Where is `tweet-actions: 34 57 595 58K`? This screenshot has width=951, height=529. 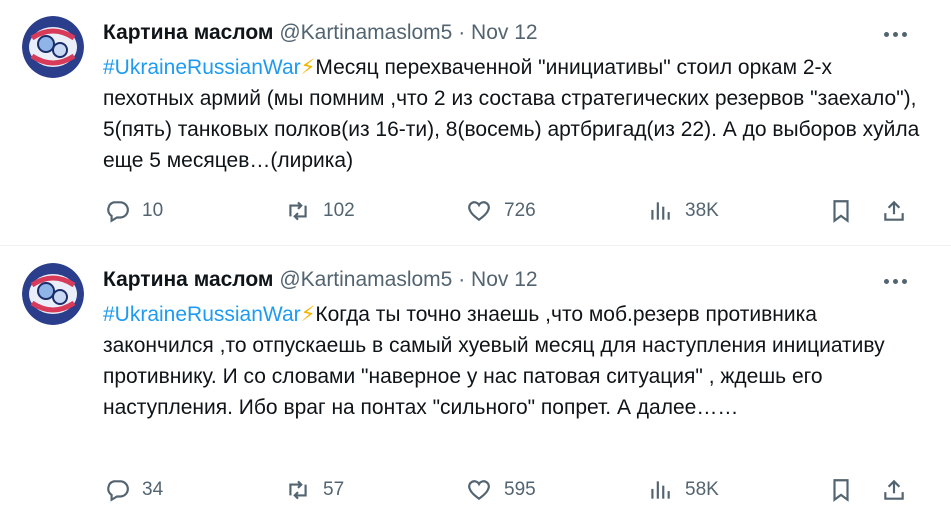
tweet-actions: 34 57 595 58K is located at coordinates (475, 490).